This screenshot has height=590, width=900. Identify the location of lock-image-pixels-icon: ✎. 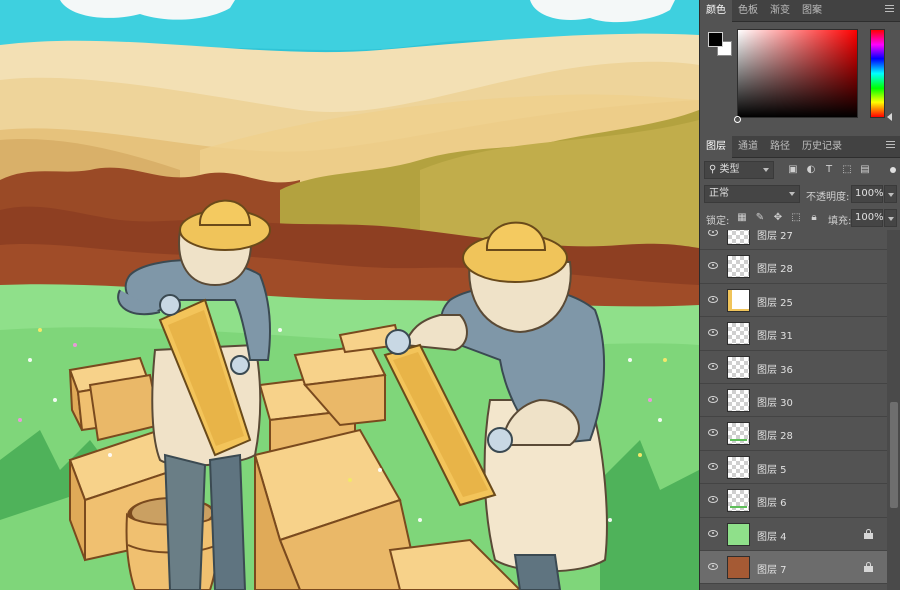
(760, 218).